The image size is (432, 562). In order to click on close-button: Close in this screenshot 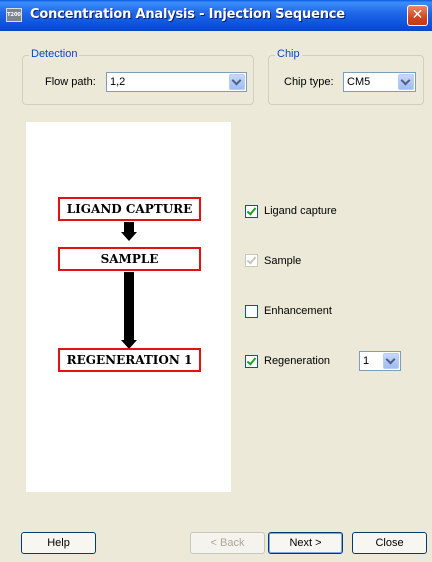, I will do `click(389, 543)`.